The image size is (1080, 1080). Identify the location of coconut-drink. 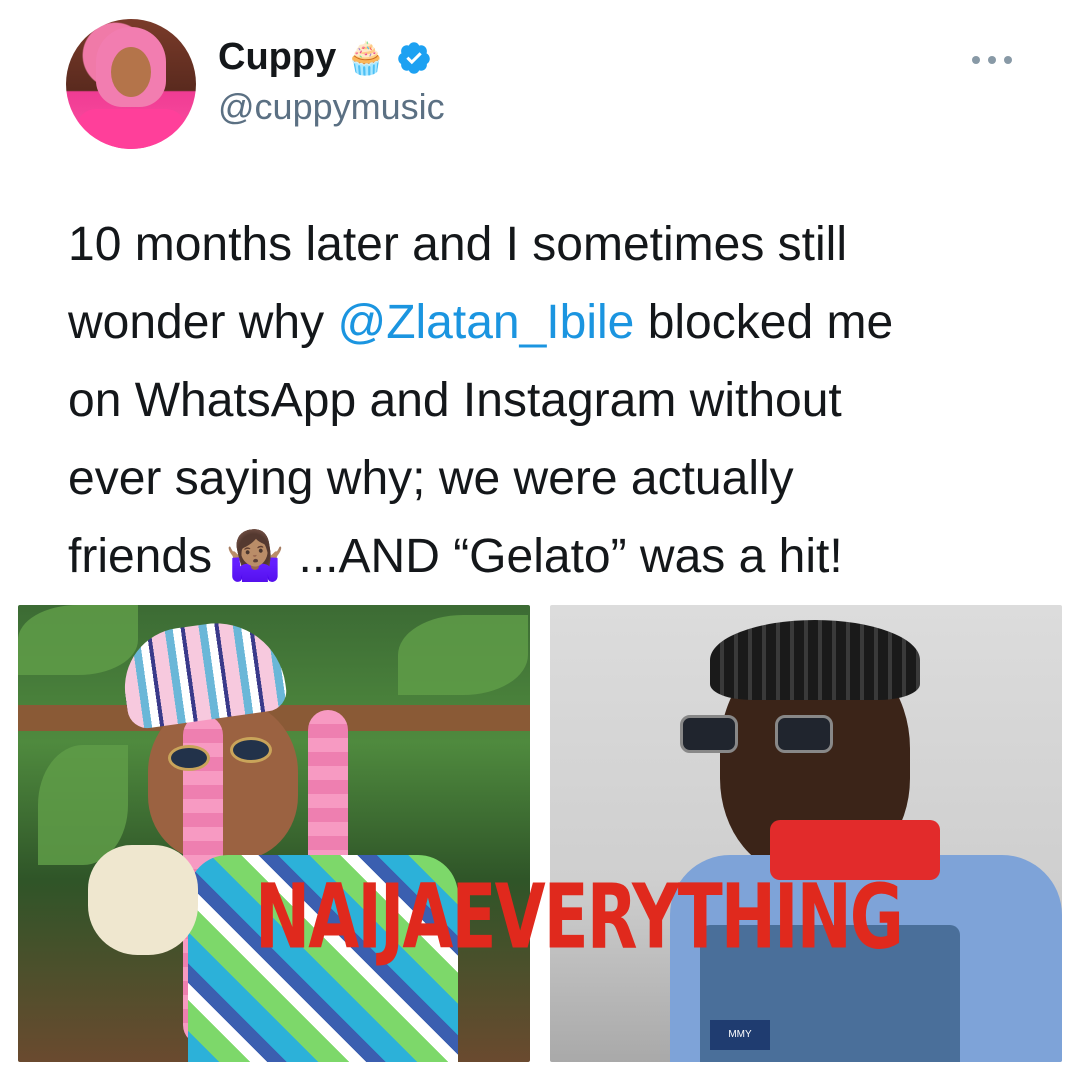
(143, 900).